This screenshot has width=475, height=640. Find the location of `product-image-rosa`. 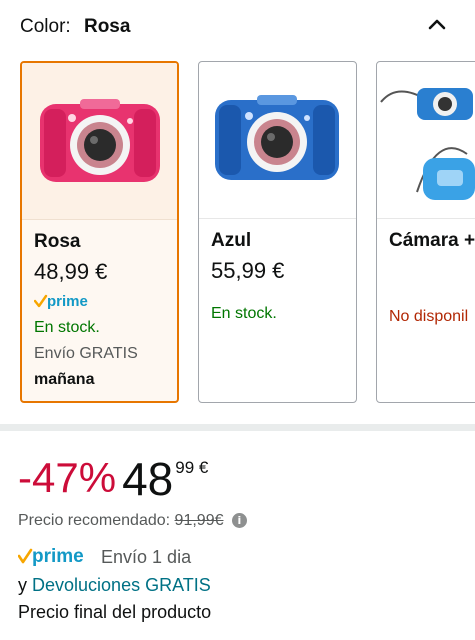

product-image-rosa is located at coordinates (99, 141).